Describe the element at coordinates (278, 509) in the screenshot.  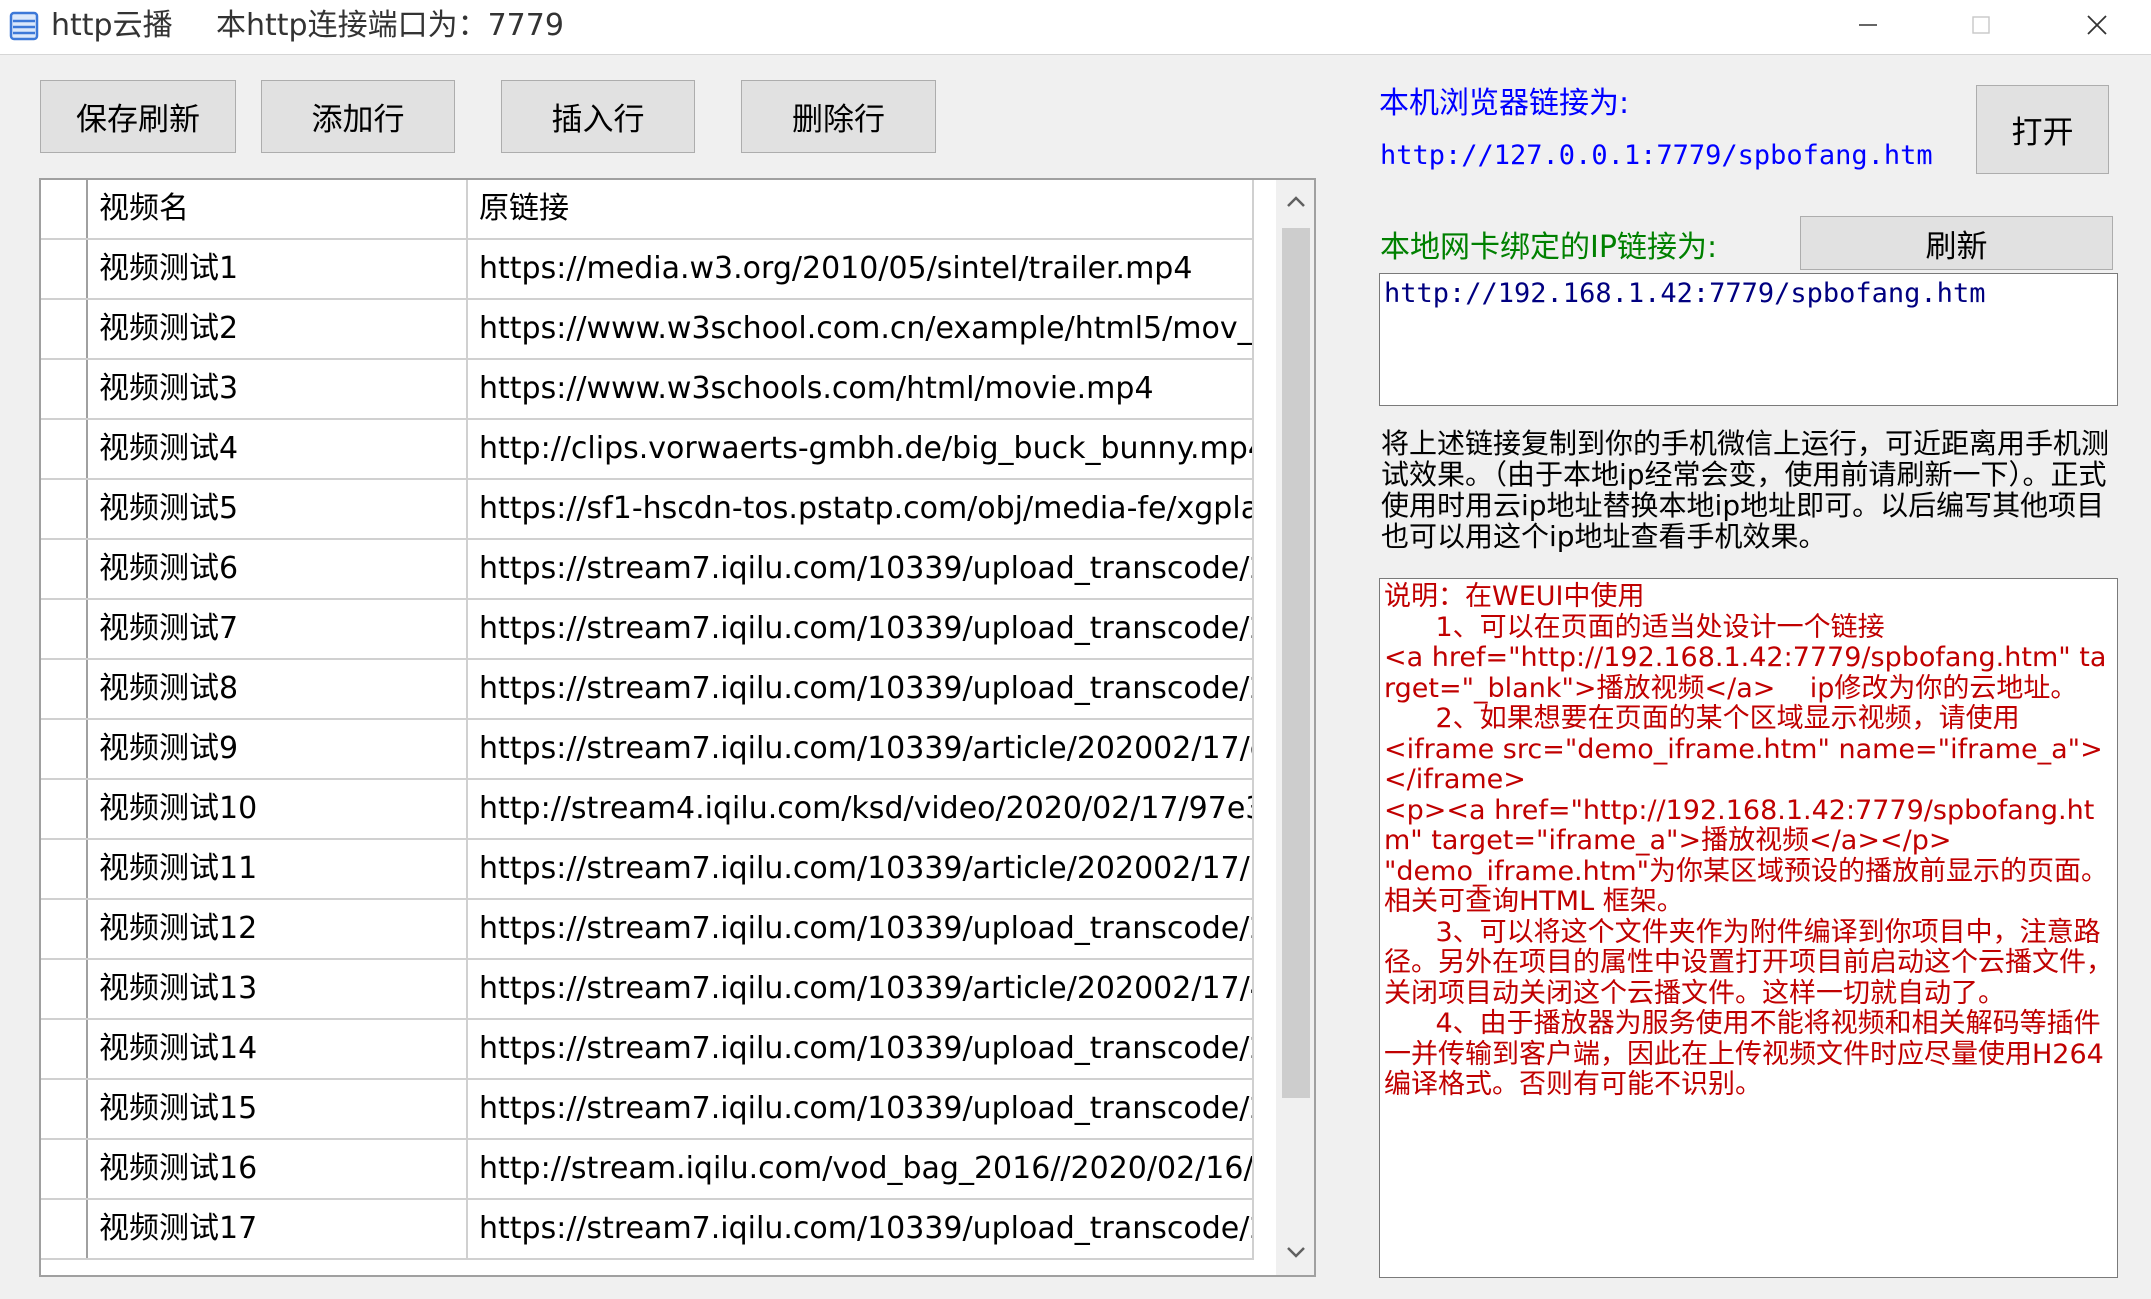
I see `cell-video-name: 视频测试5` at that location.